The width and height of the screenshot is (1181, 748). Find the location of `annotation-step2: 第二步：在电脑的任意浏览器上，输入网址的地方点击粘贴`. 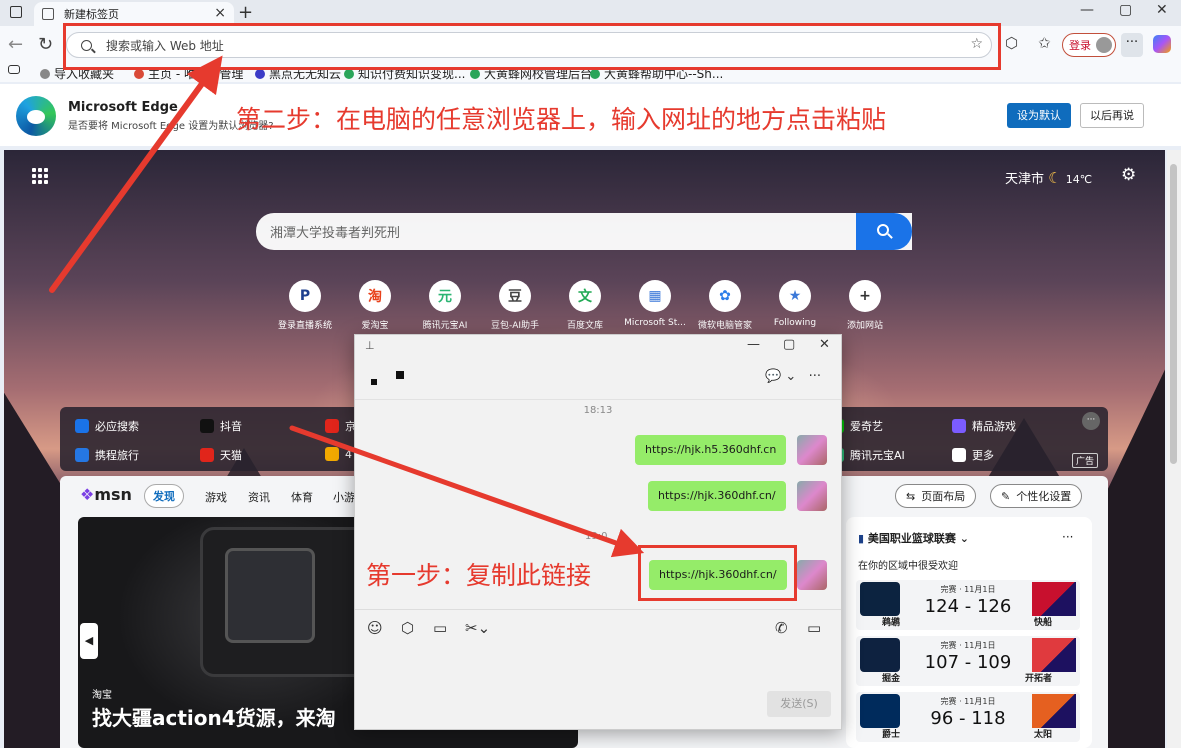

annotation-step2: 第二步：在电脑的任意浏览器上，输入网址的地方点击粘贴 is located at coordinates (561, 119).